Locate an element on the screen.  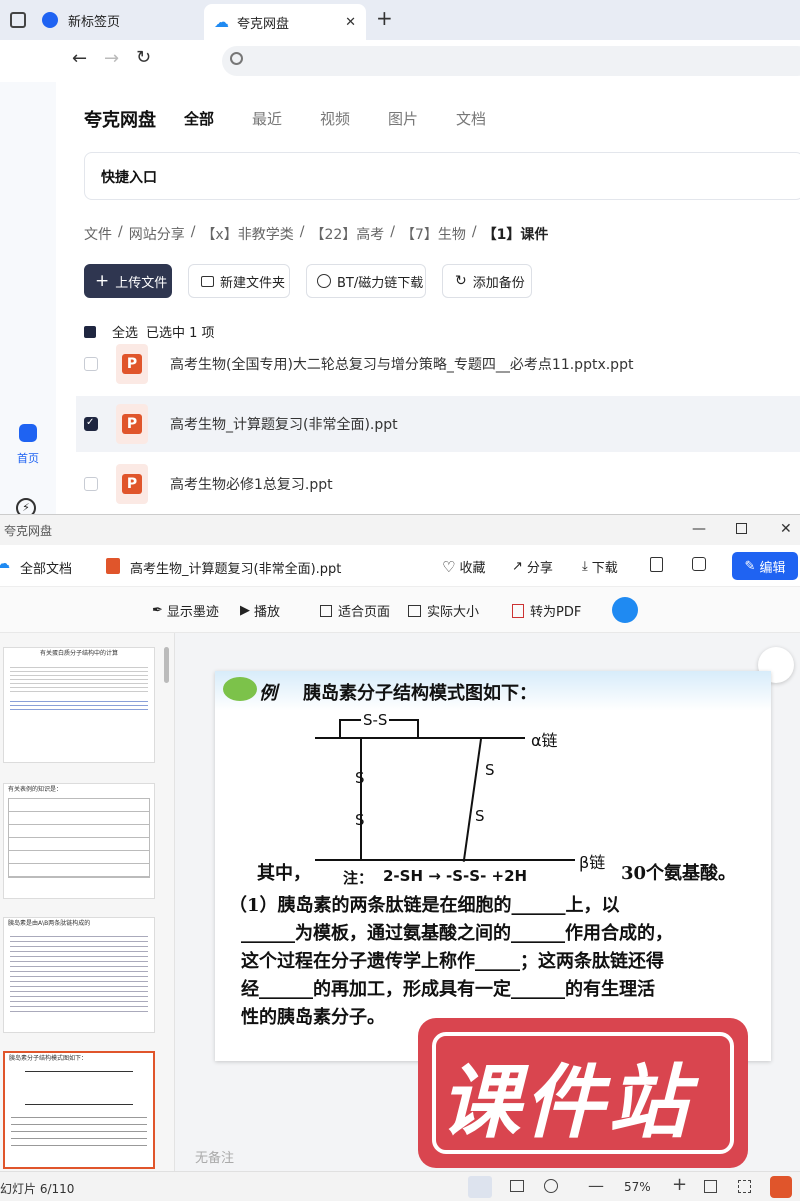
address-bar is located at coordinates (511, 61).